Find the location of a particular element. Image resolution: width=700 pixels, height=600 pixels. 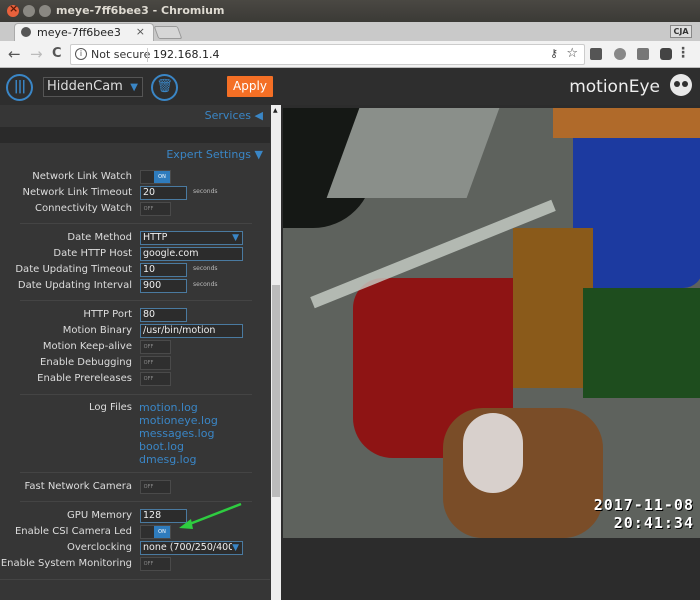

back-icon: ← is located at coordinates (14, 54).